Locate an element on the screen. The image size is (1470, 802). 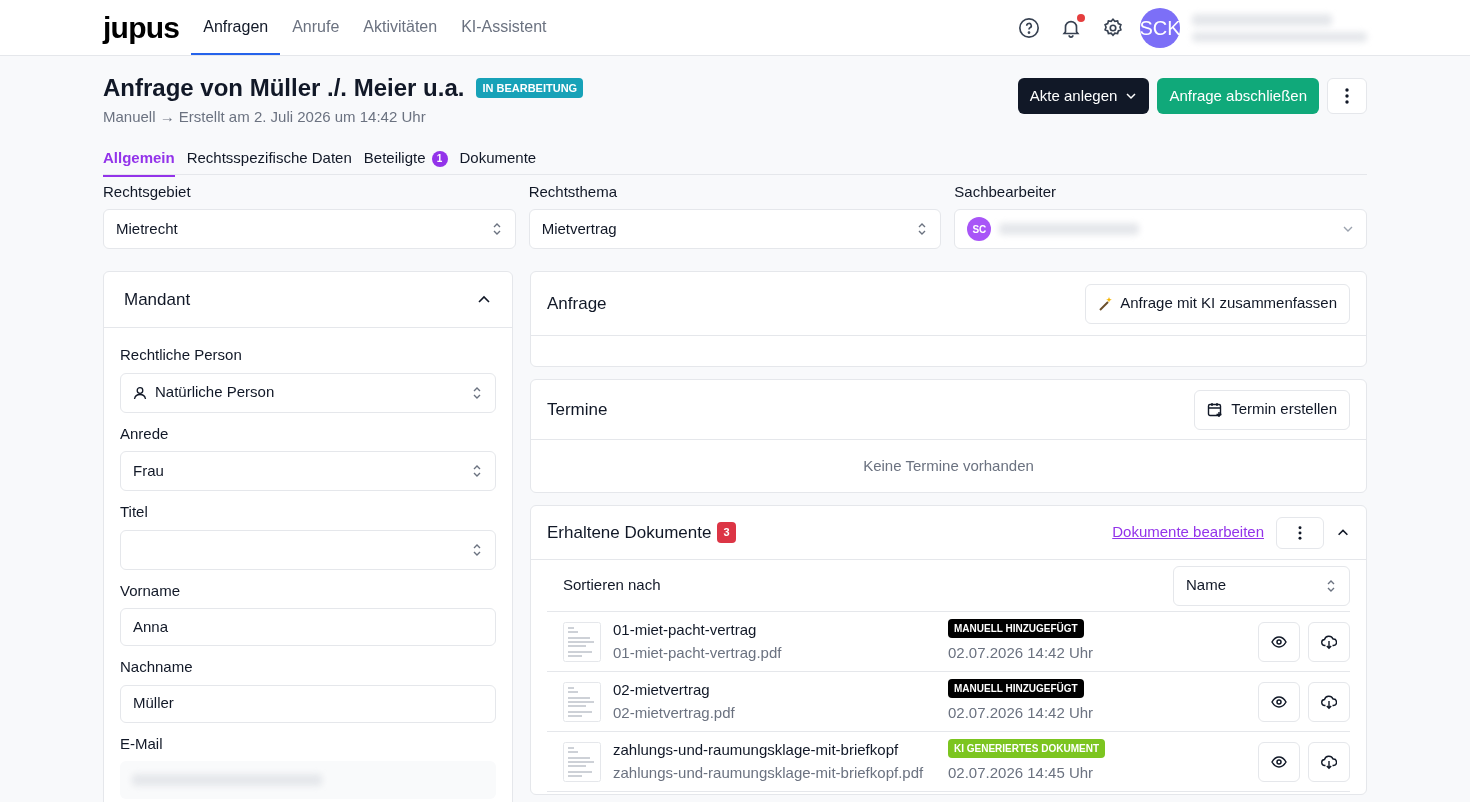
ai-summary-button: Anfrage mit KI zusammenfassen is located at coordinates (1217, 303).